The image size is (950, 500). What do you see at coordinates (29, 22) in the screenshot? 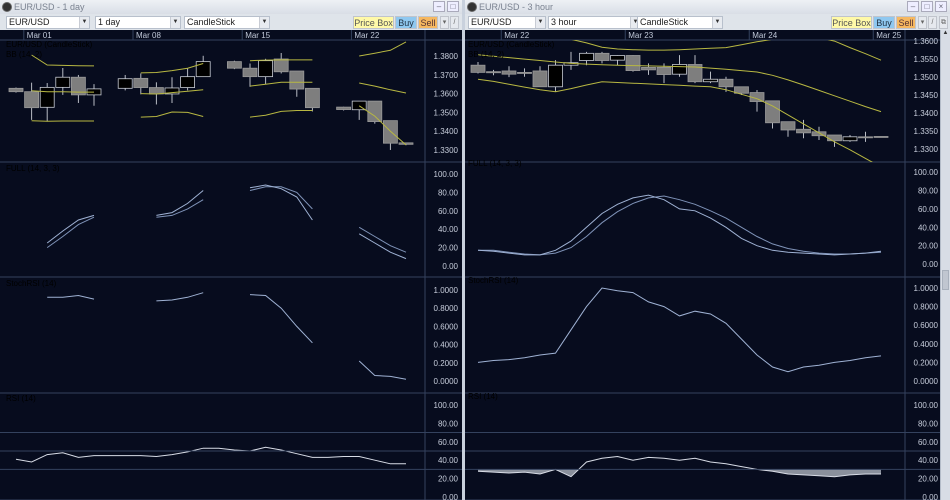
I see `symbol-value: EUR/USD` at bounding box center [29, 22].